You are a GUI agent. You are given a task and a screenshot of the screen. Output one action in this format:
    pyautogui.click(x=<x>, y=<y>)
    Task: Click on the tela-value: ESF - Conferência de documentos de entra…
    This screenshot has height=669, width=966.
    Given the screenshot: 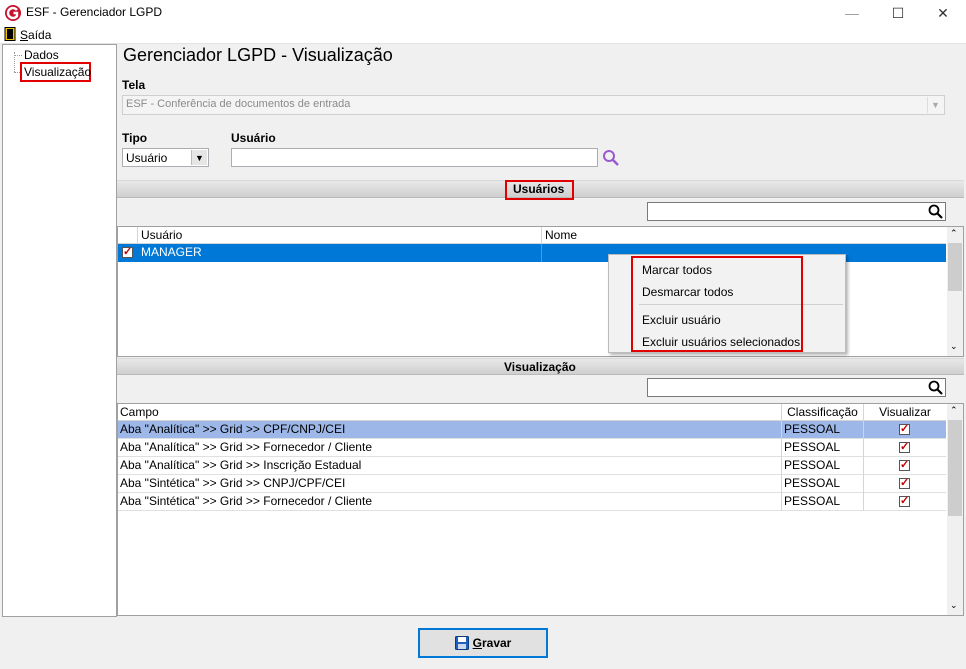 What is the action you would take?
    pyautogui.click(x=238, y=104)
    